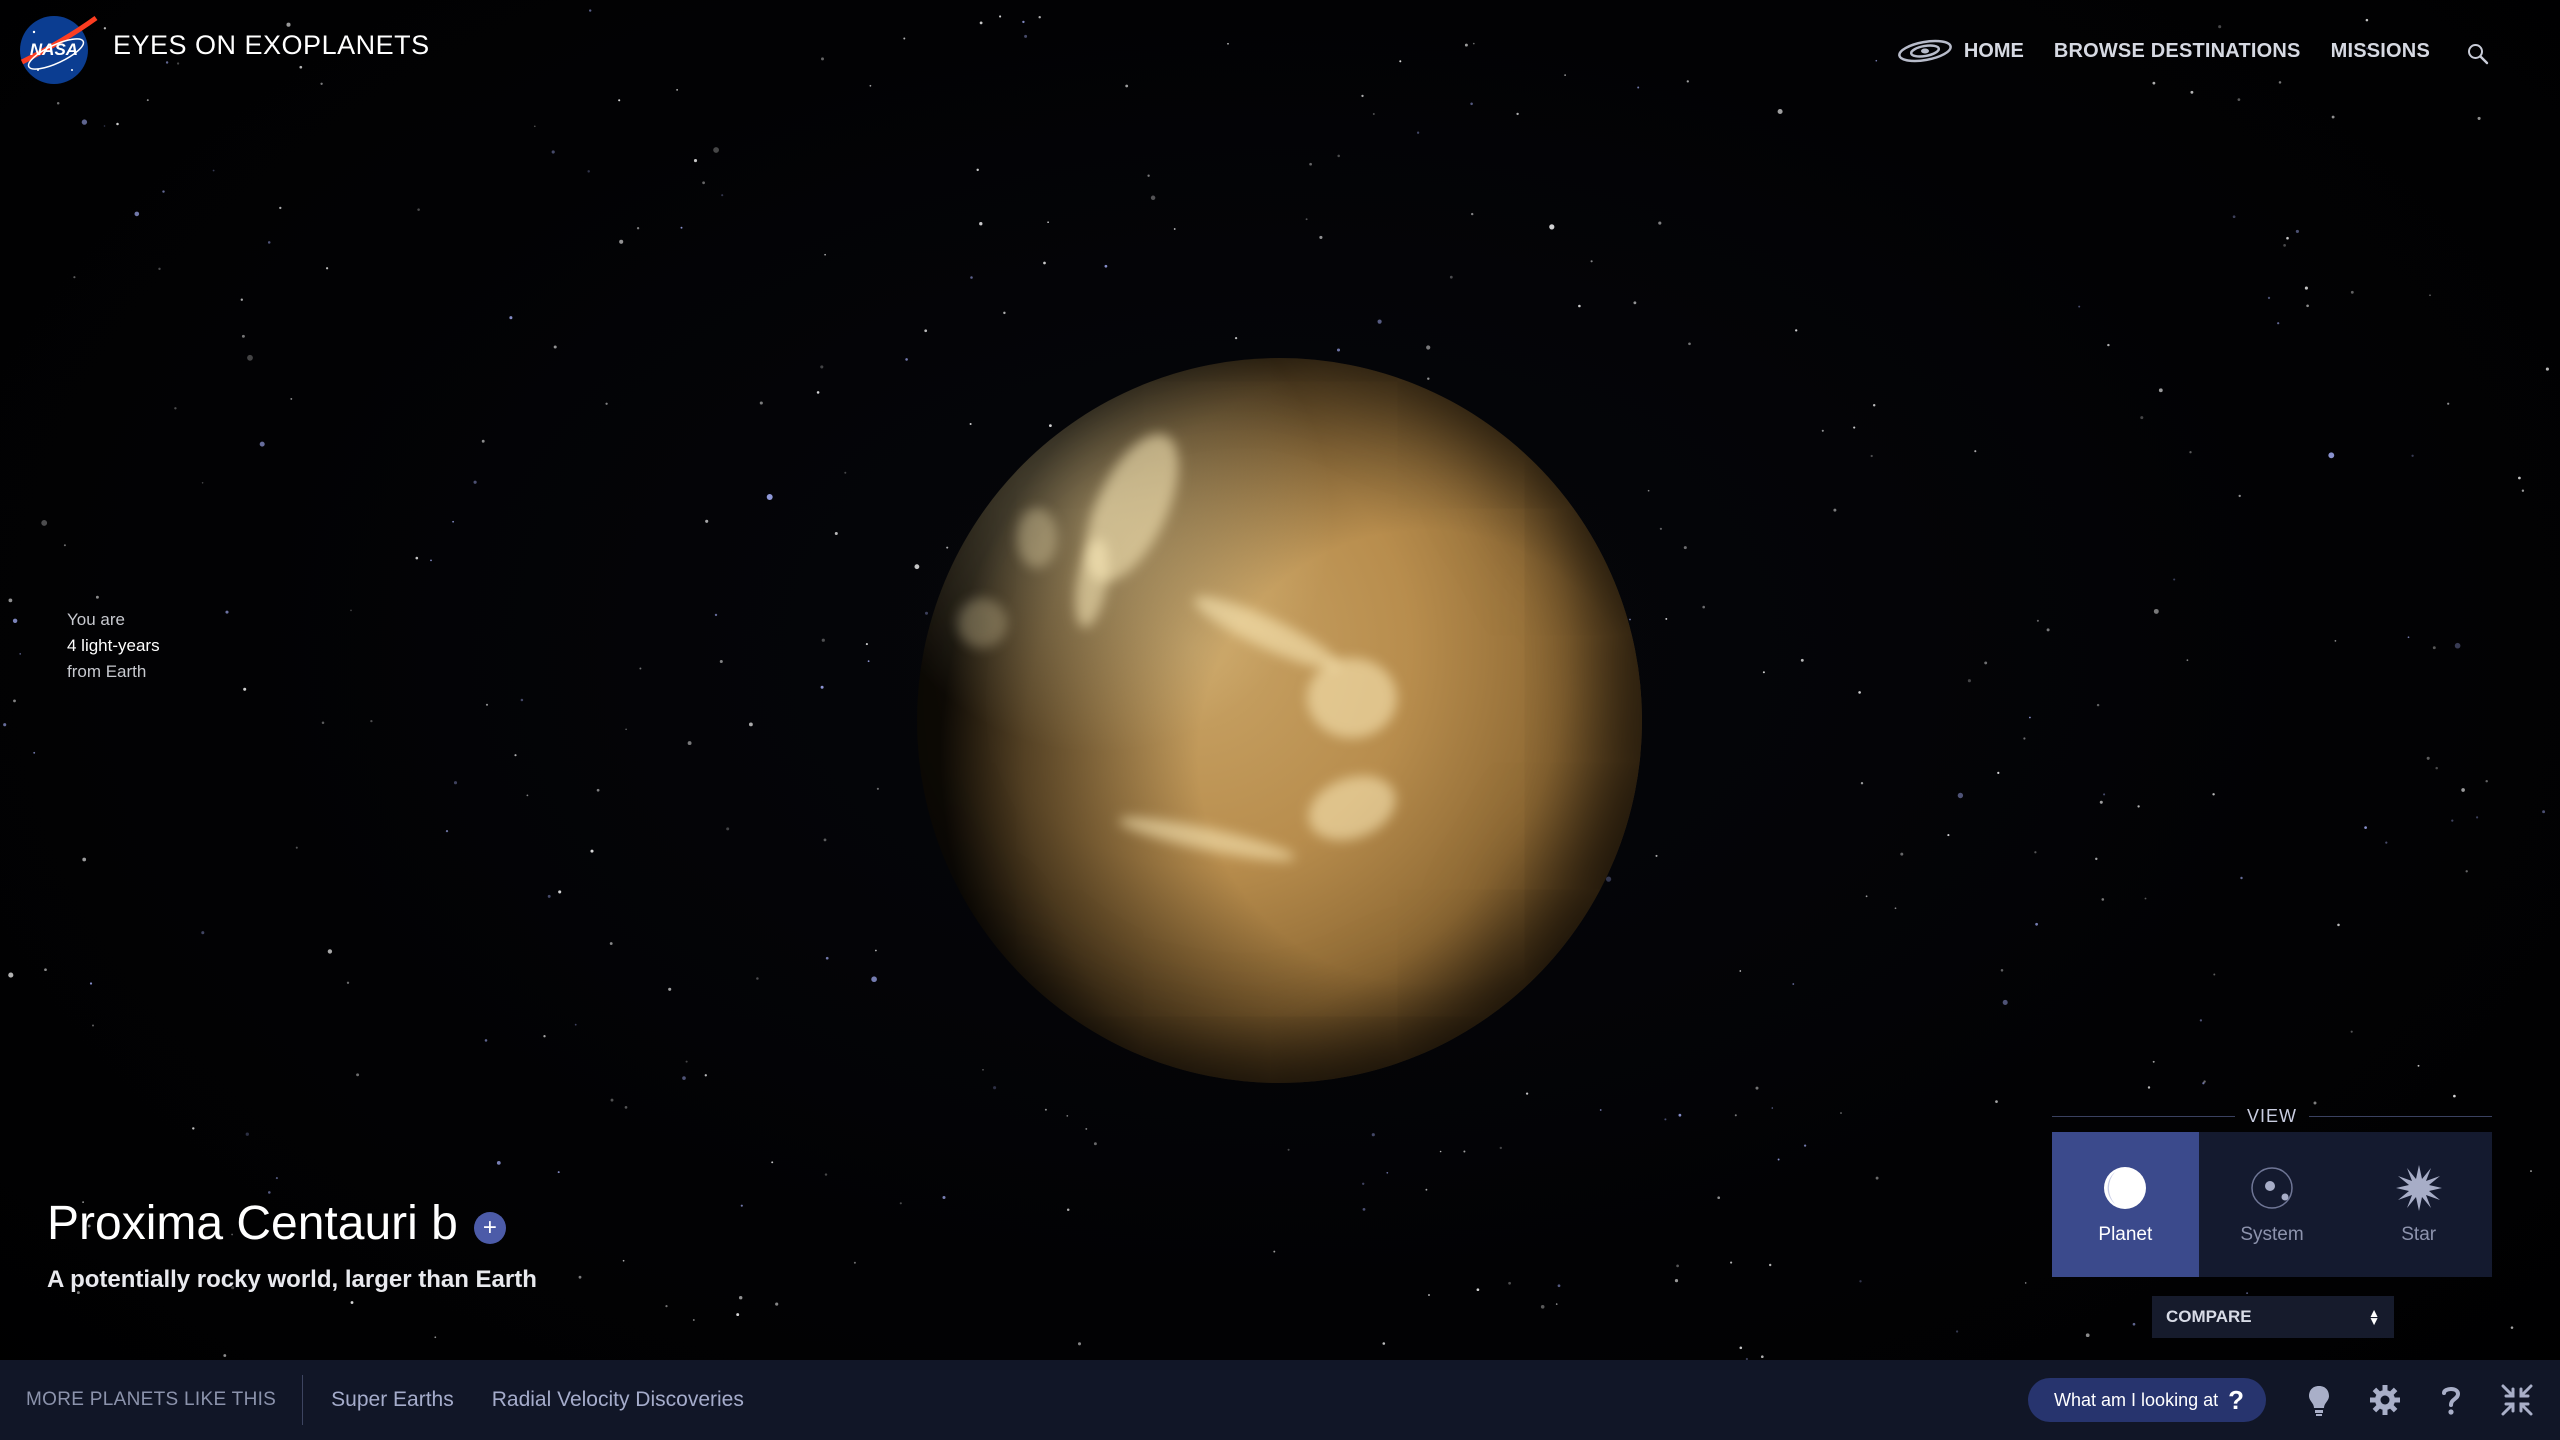 This screenshot has width=2560, height=1440. I want to click on lightbulb-icon, so click(2319, 1400).